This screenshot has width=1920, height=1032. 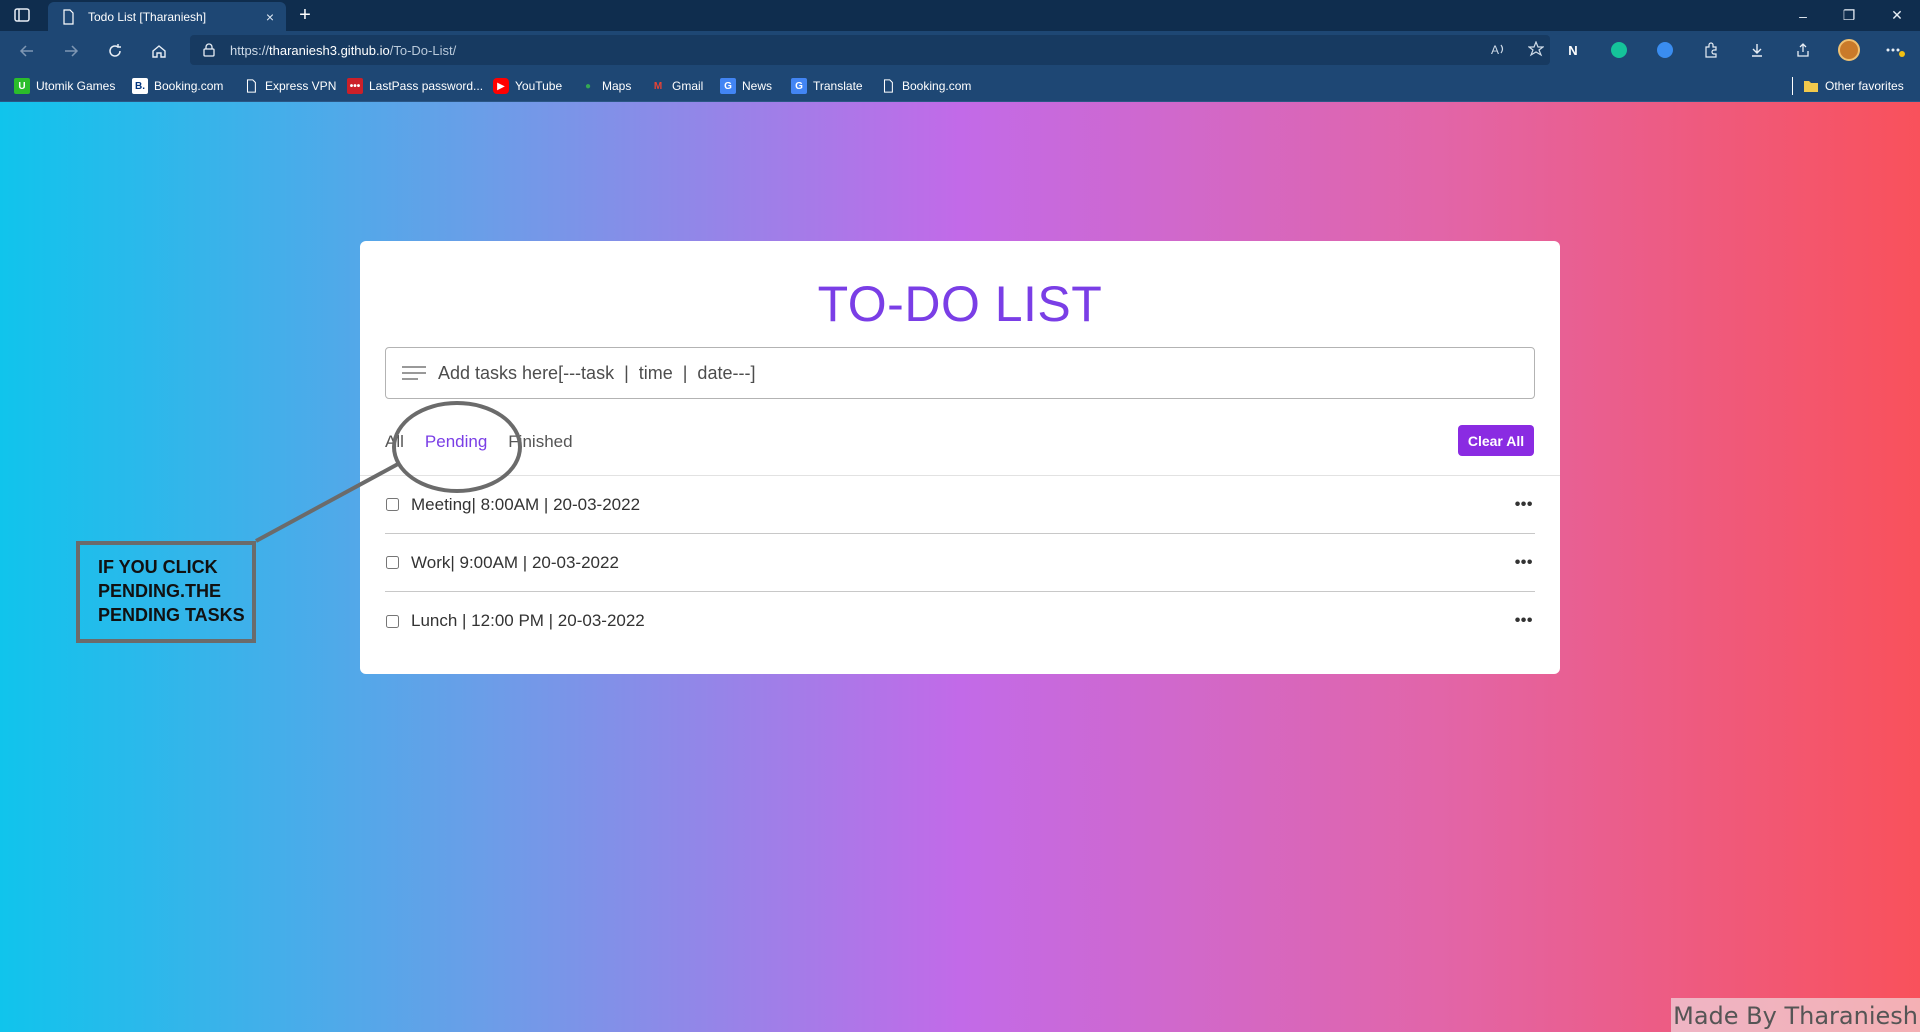 What do you see at coordinates (617, 86) in the screenshot?
I see `bookmark-label: Maps` at bounding box center [617, 86].